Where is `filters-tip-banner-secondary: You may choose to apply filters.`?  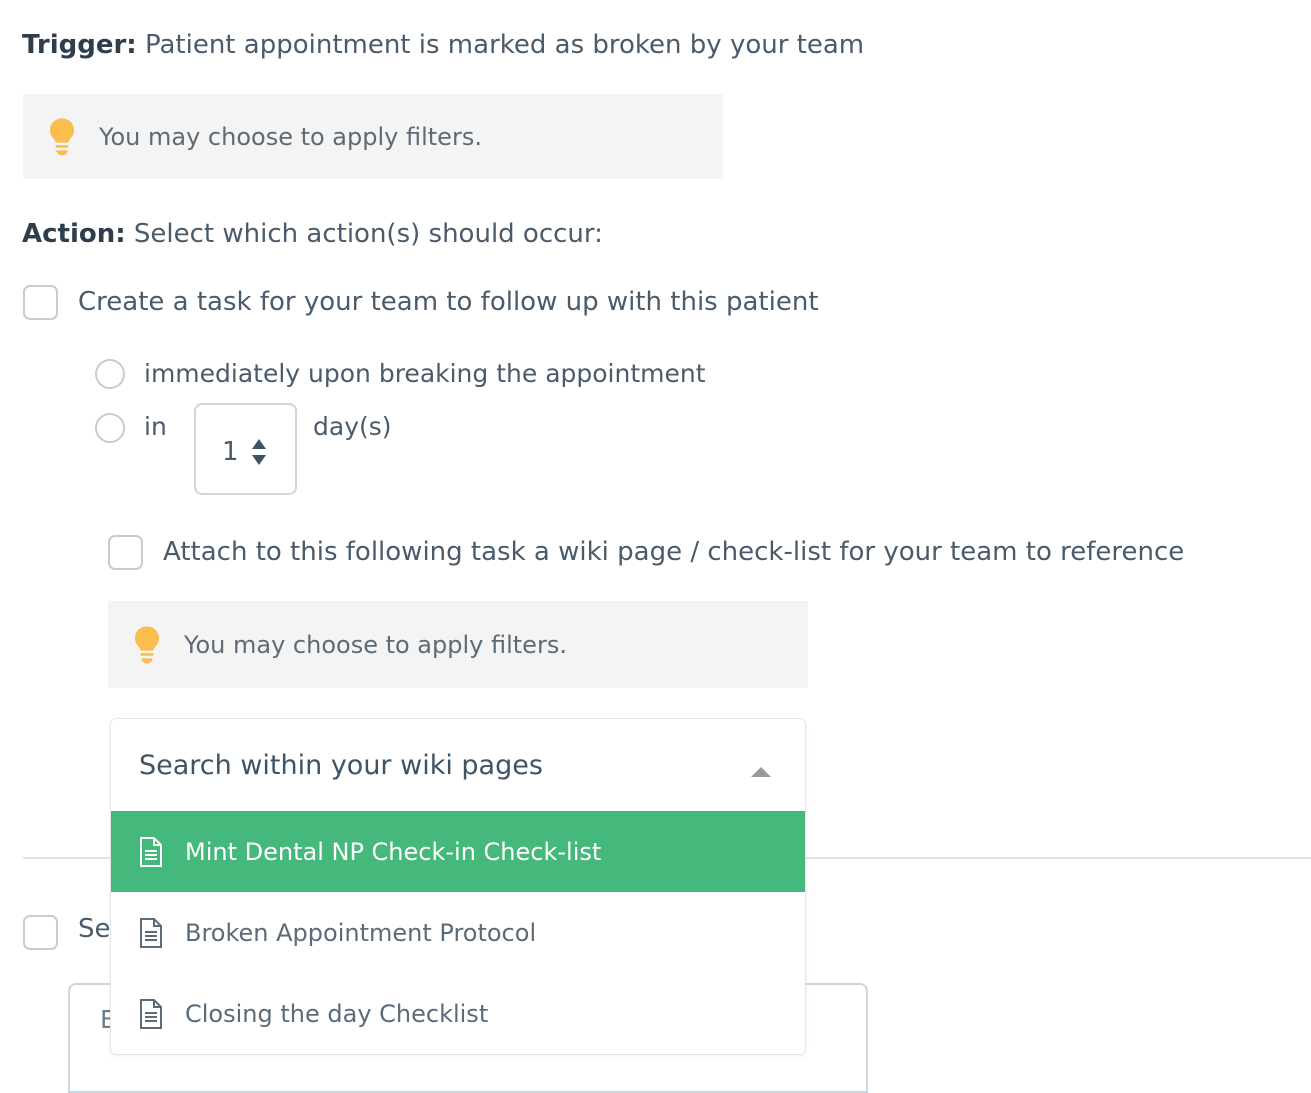 filters-tip-banner-secondary: You may choose to apply filters. is located at coordinates (458, 644).